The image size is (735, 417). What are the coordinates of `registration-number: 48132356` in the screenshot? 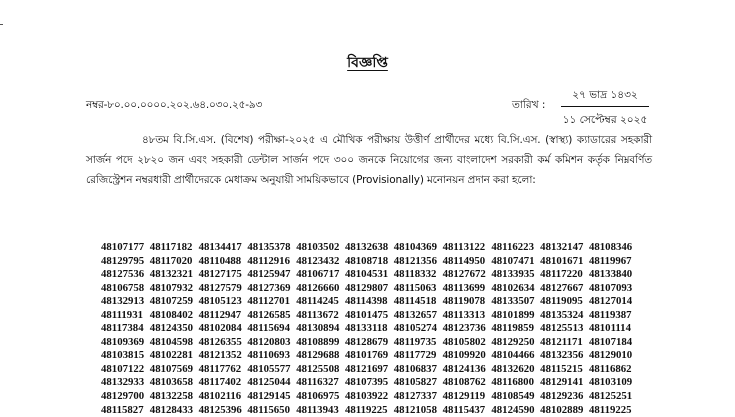 It's located at (562, 355).